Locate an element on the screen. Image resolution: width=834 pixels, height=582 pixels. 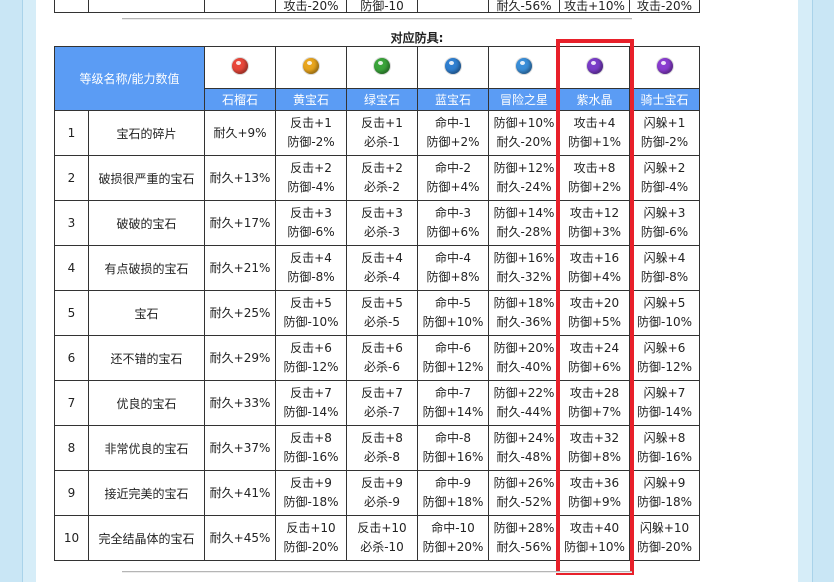
stat-cell: 攻击+16 防御+4% is located at coordinates (595, 268).